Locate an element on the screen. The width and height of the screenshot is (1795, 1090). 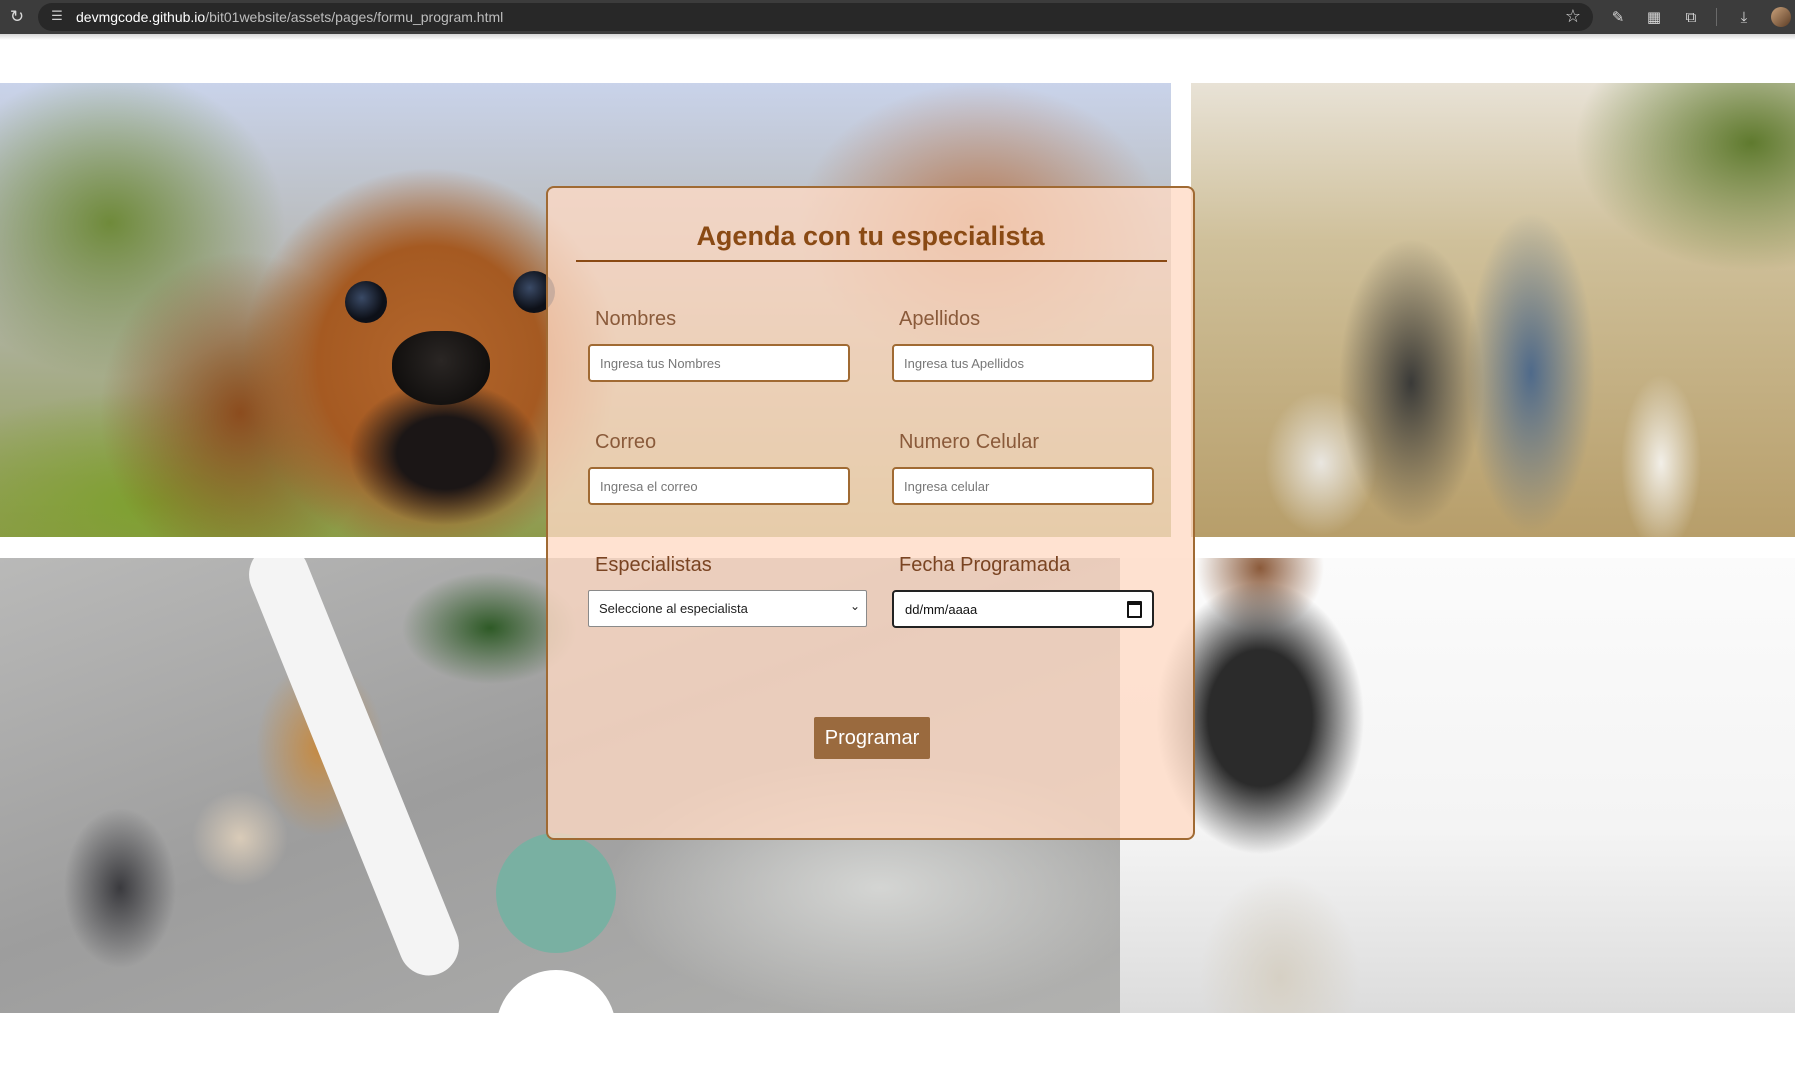
correo-input is located at coordinates (719, 486).